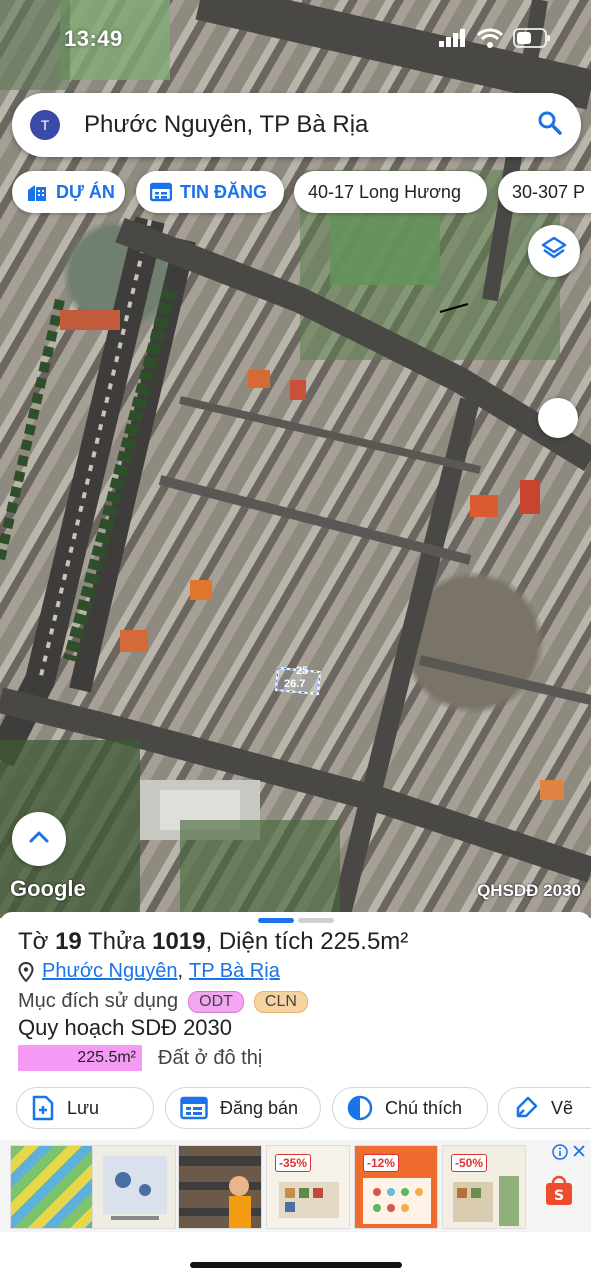 The height and width of the screenshot is (1280, 591). What do you see at coordinates (213, 941) in the screenshot?
I see `parcel-title: Tờ 19 Thửa 1019, Diện tích 225.5m²` at bounding box center [213, 941].